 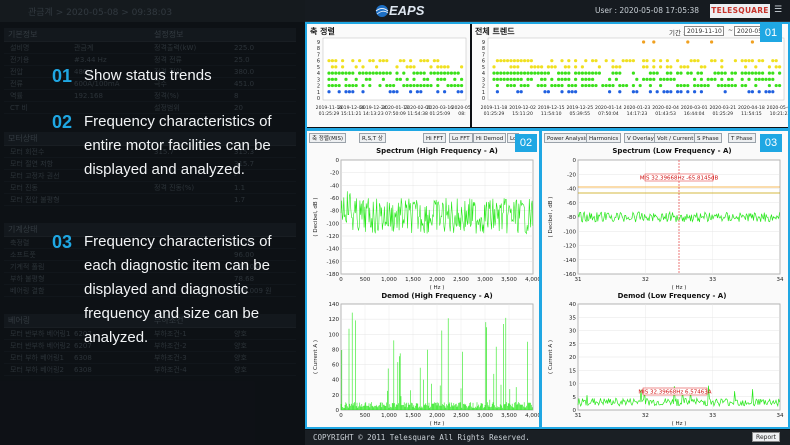 I want to click on logo-text: EAPS, so click(x=407, y=10).